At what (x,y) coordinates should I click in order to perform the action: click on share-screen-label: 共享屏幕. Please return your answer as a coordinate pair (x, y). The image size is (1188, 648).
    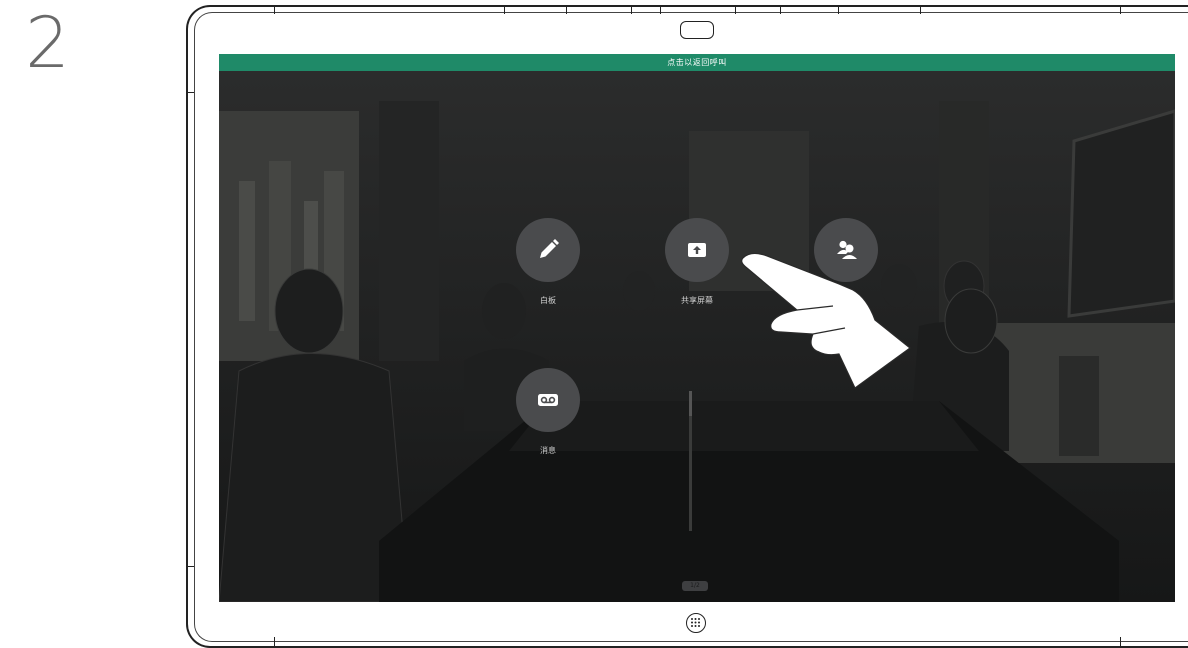
    Looking at the image, I should click on (697, 300).